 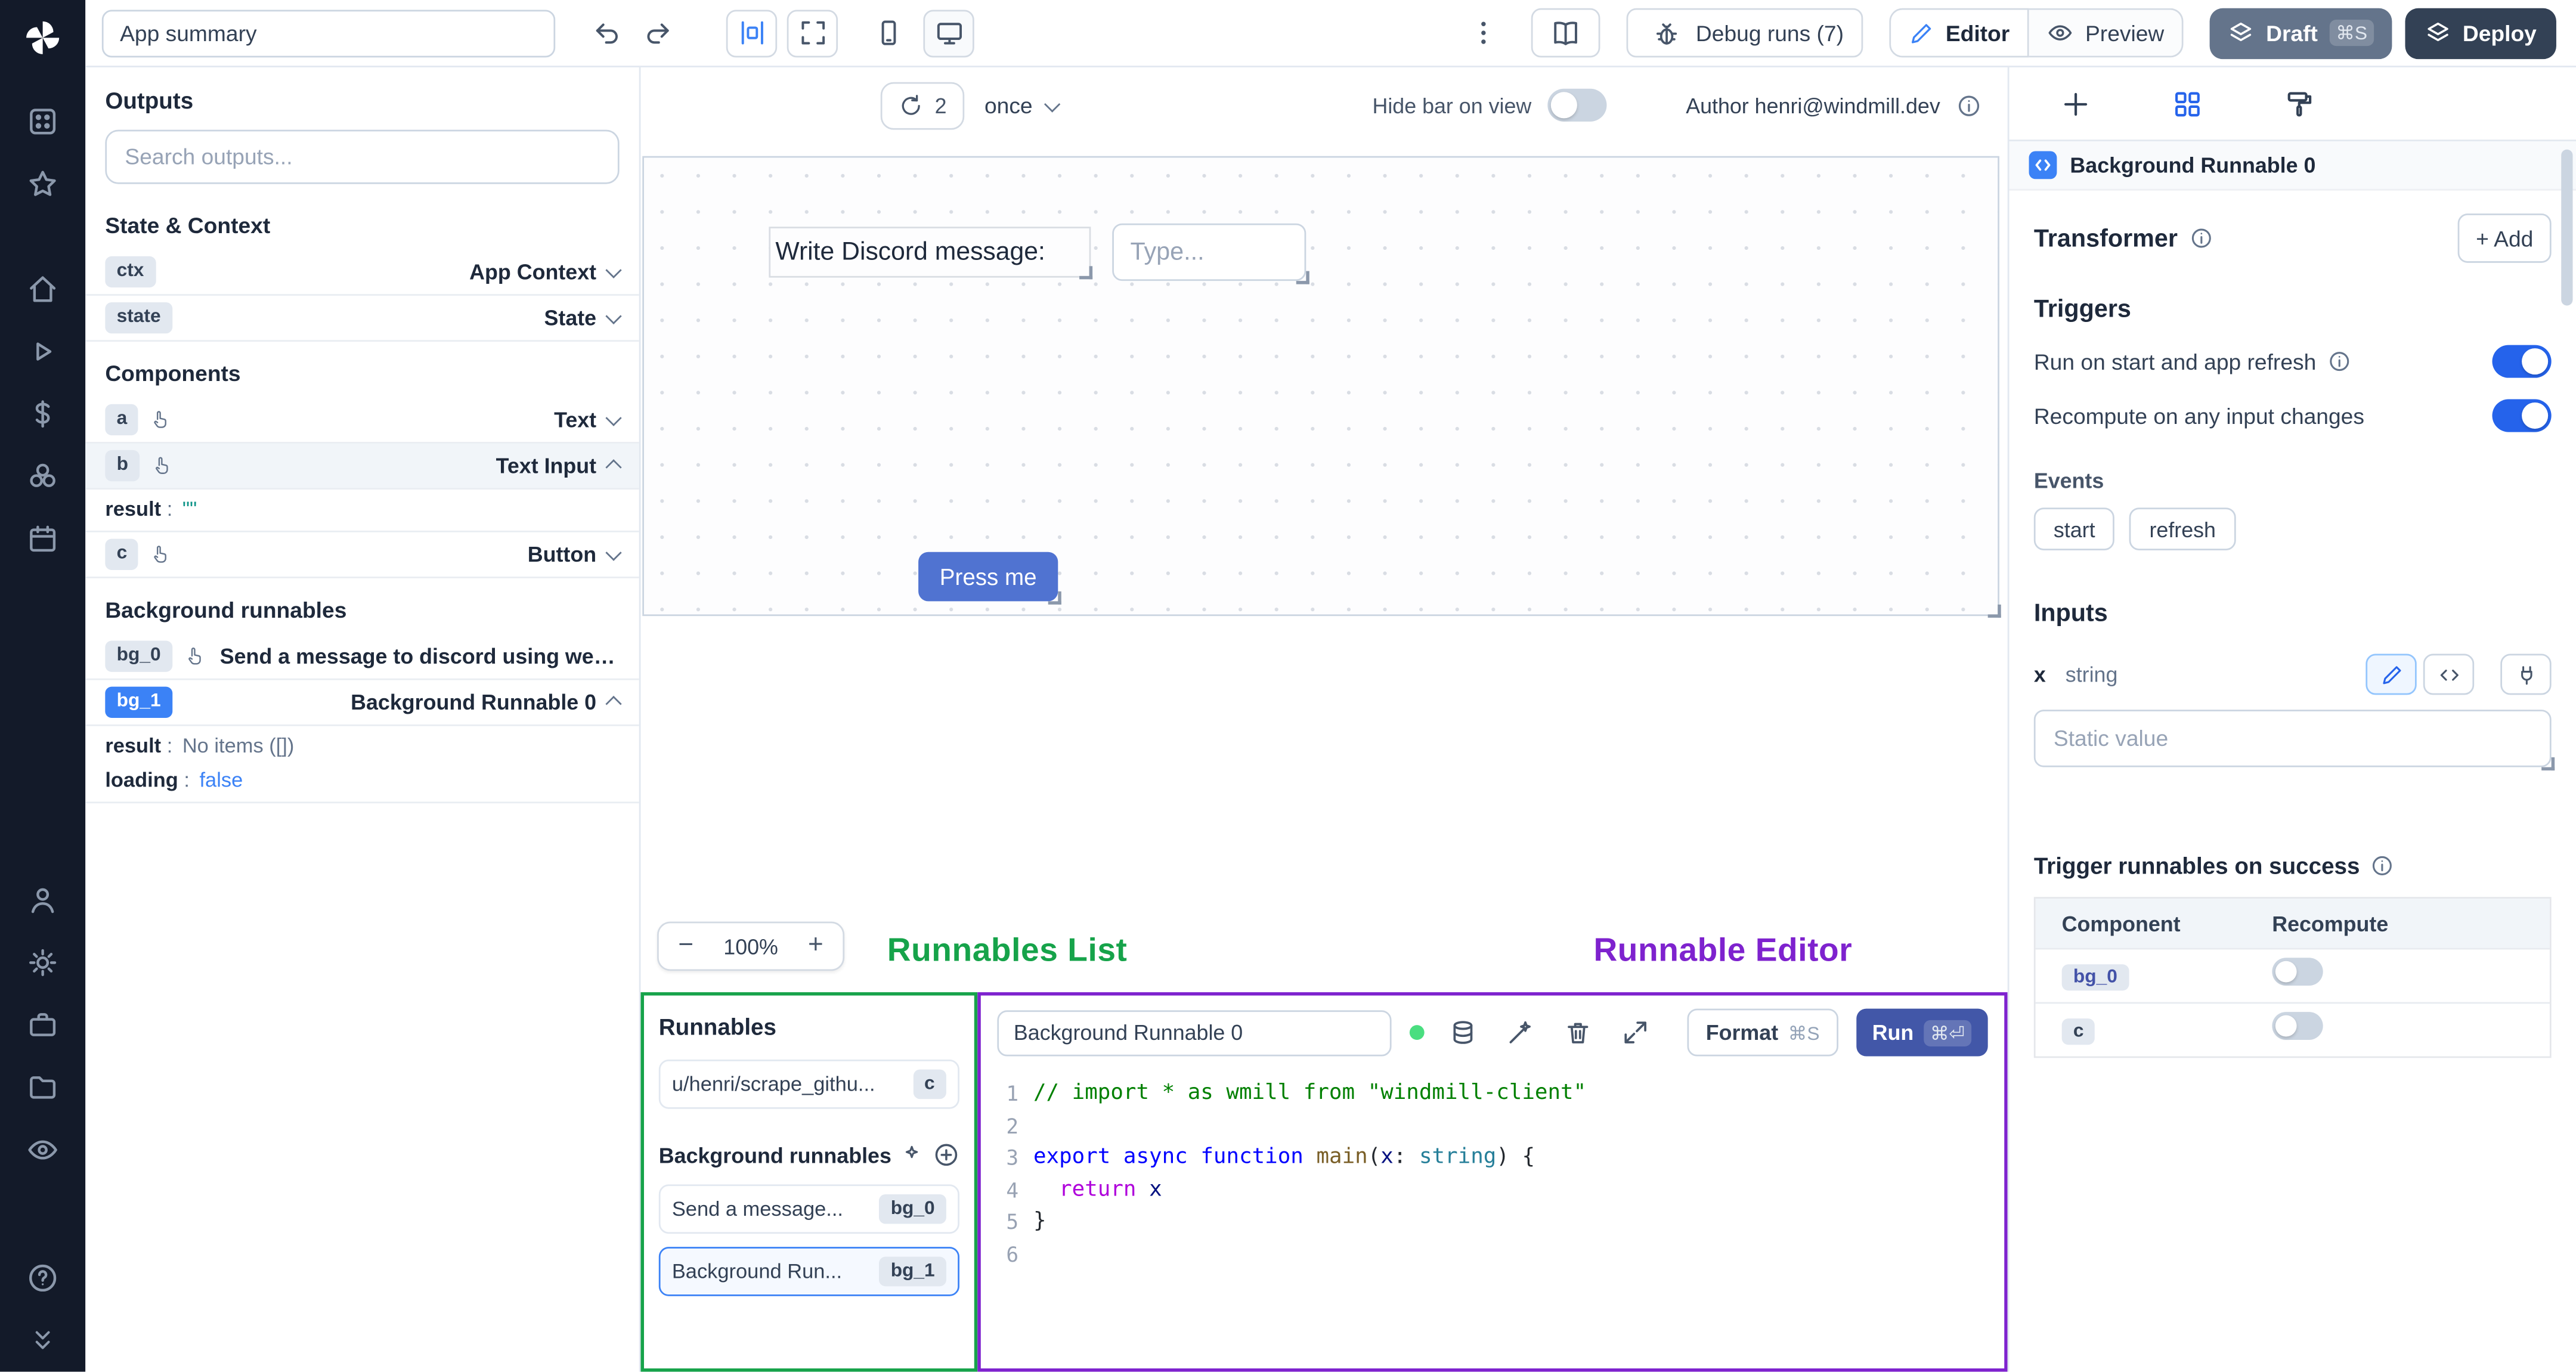 I want to click on recompute-bg0-toggle, so click(x=2298, y=972).